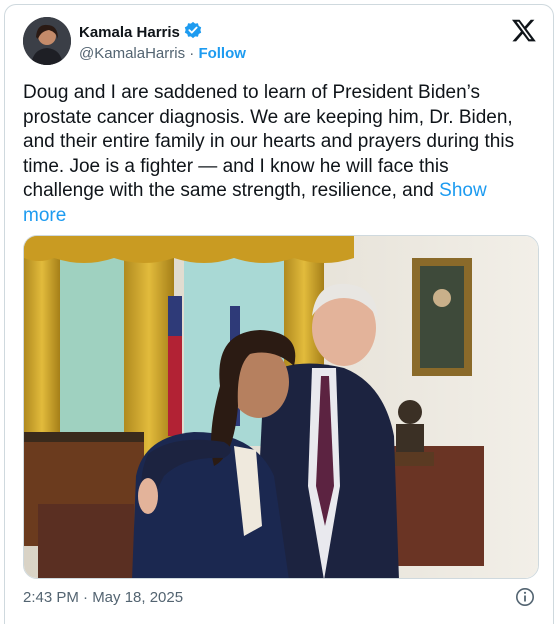 The height and width of the screenshot is (624, 559). Describe the element at coordinates (525, 597) in the screenshot. I see `info-icon` at that location.